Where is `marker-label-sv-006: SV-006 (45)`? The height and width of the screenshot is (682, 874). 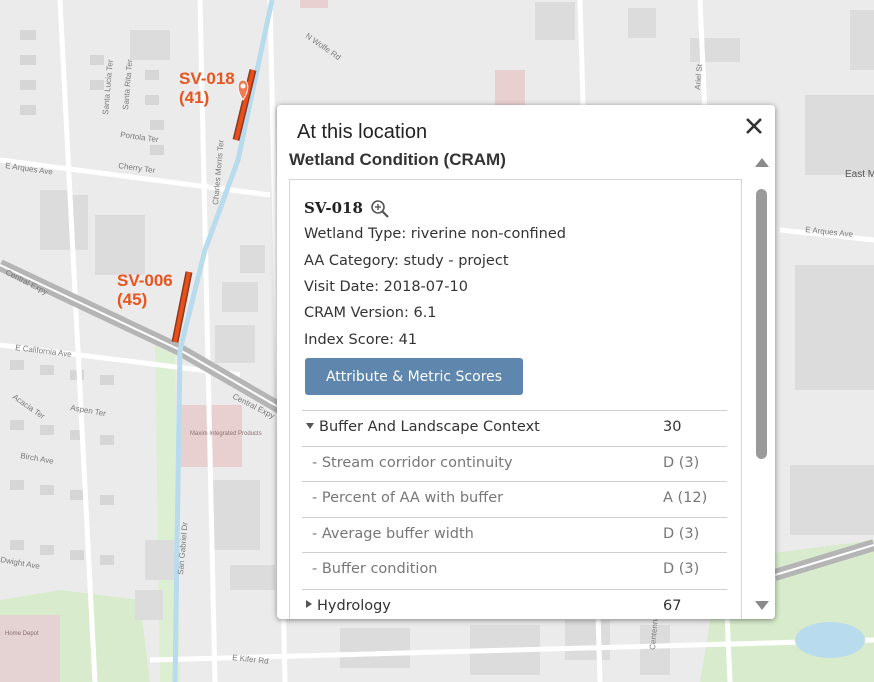 marker-label-sv-006: SV-006 (45) is located at coordinates (145, 290).